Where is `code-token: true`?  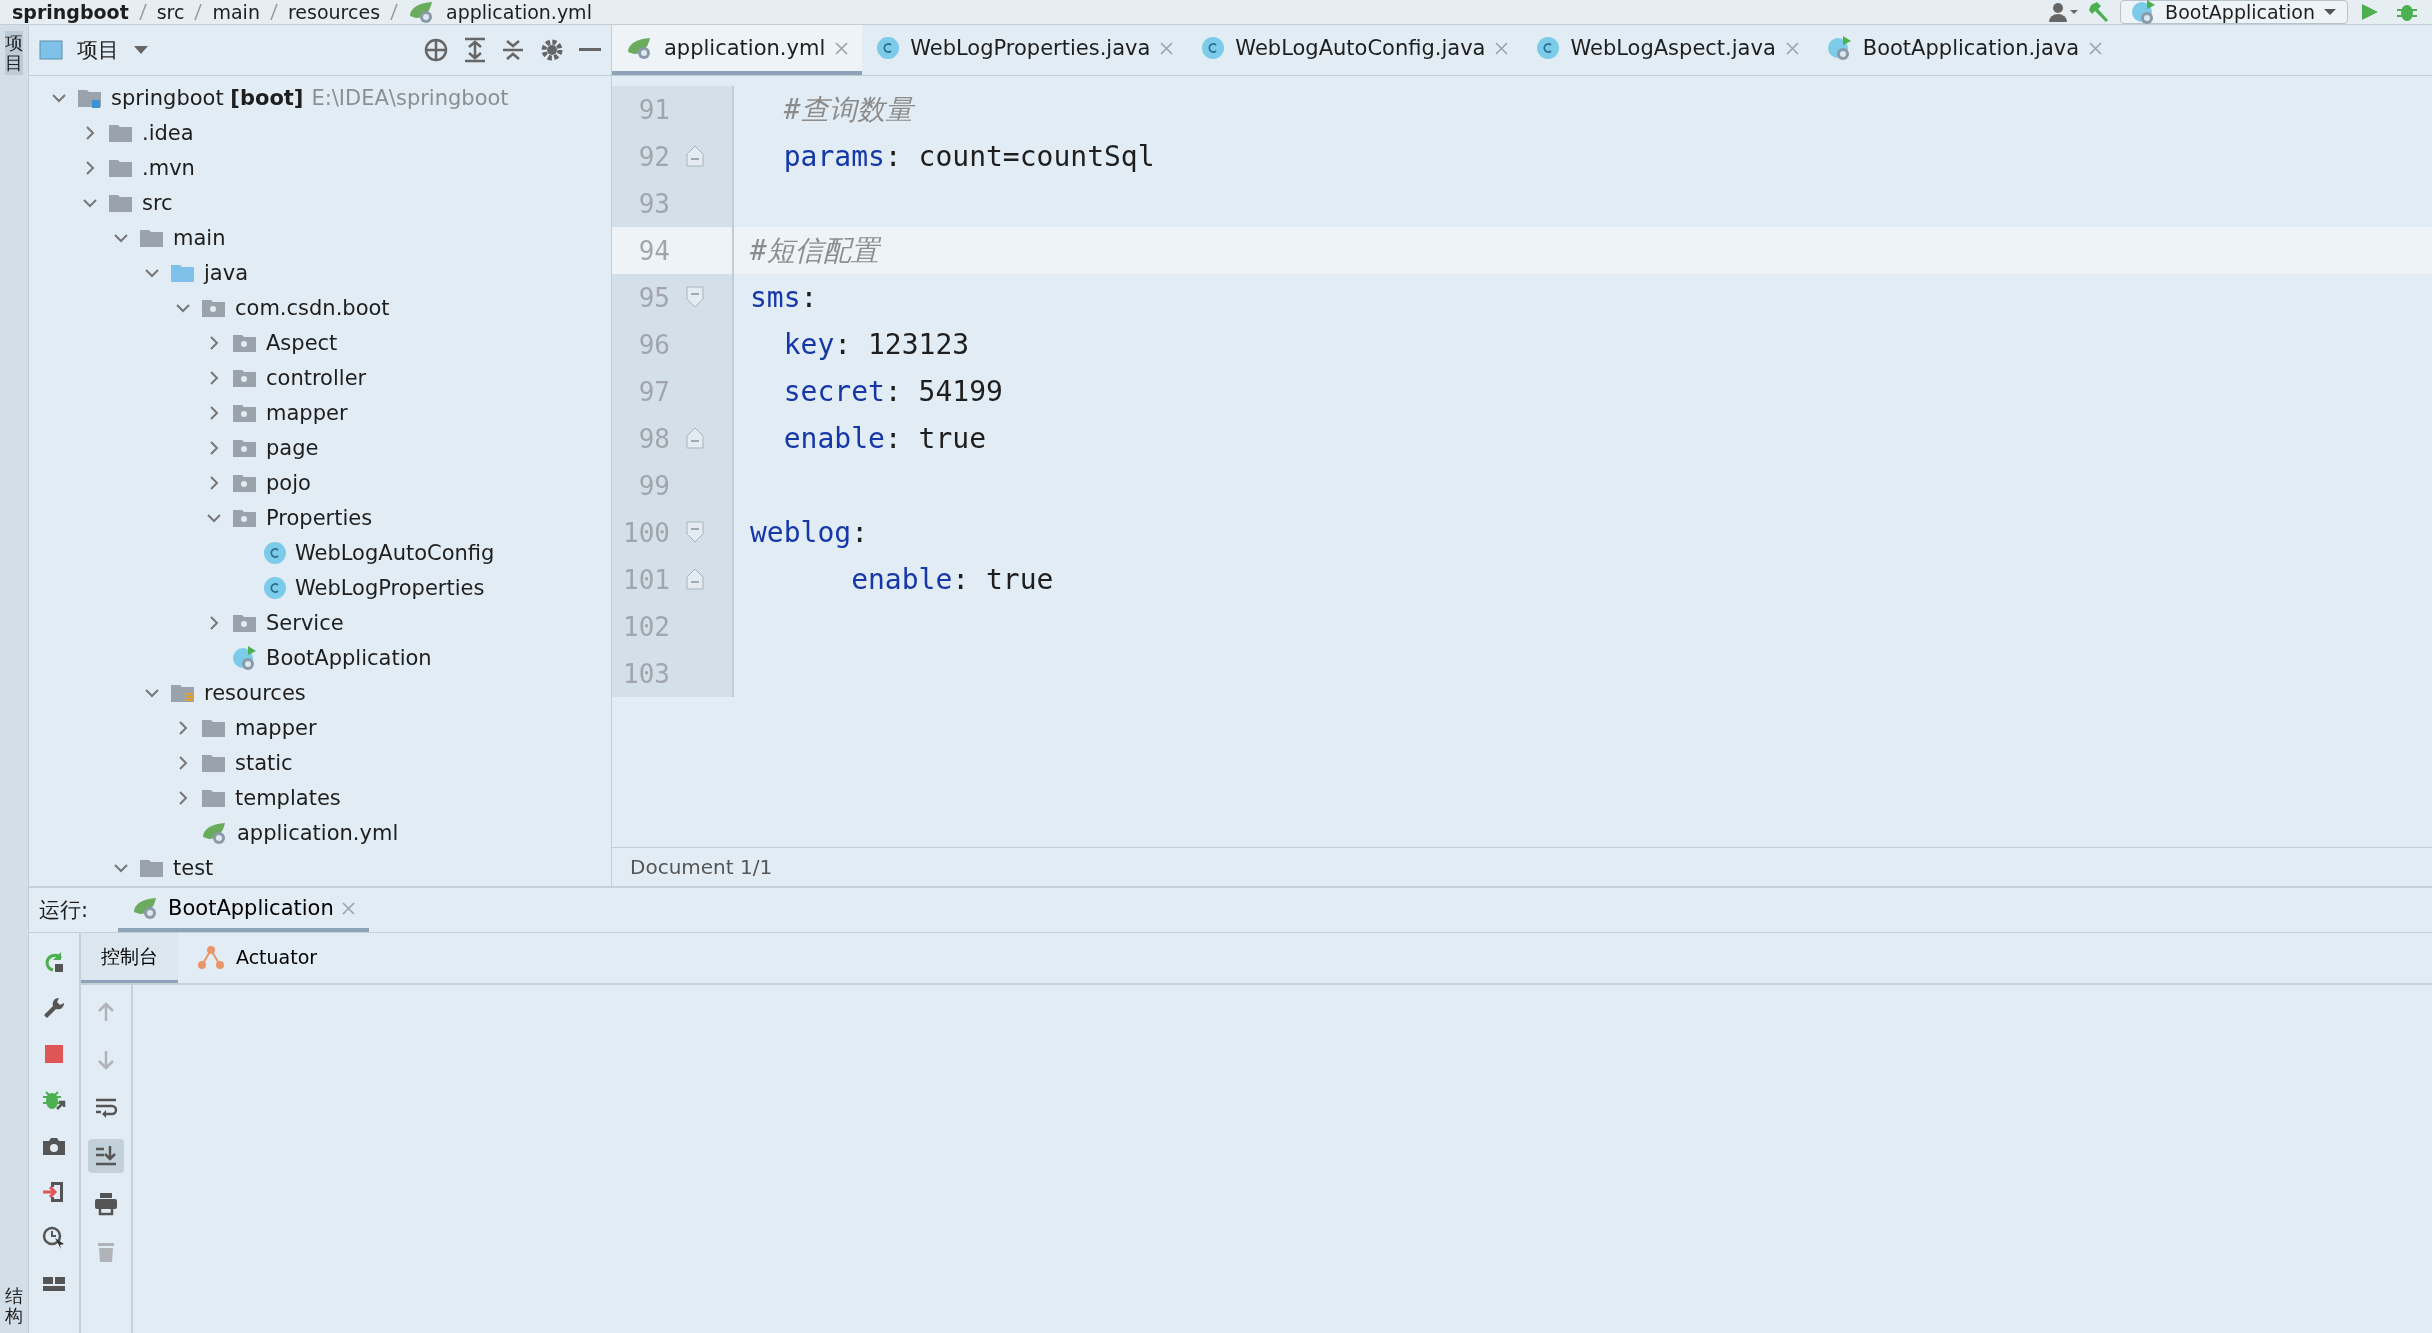
code-token: true is located at coordinates (1020, 579).